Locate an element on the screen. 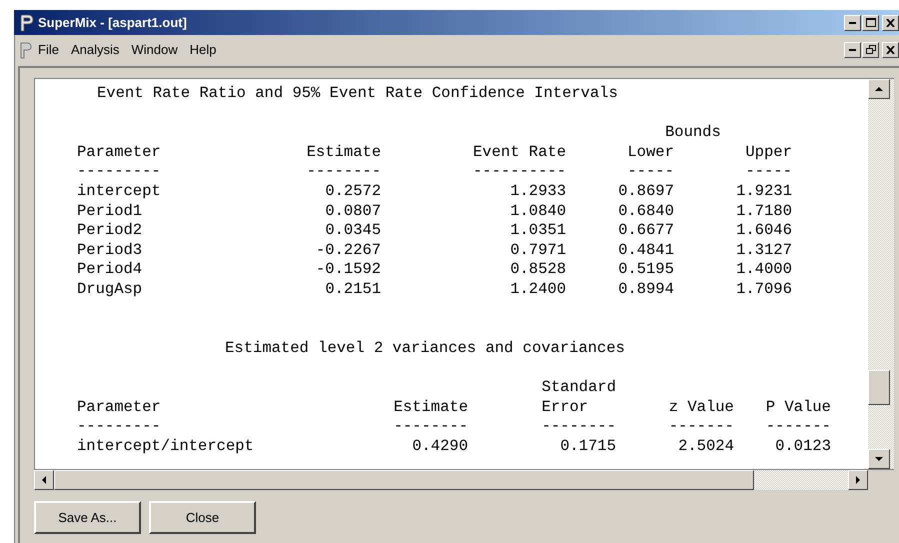 Image resolution: width=899 pixels, height=543 pixels. horizontal-scrollbar is located at coordinates (451, 480).